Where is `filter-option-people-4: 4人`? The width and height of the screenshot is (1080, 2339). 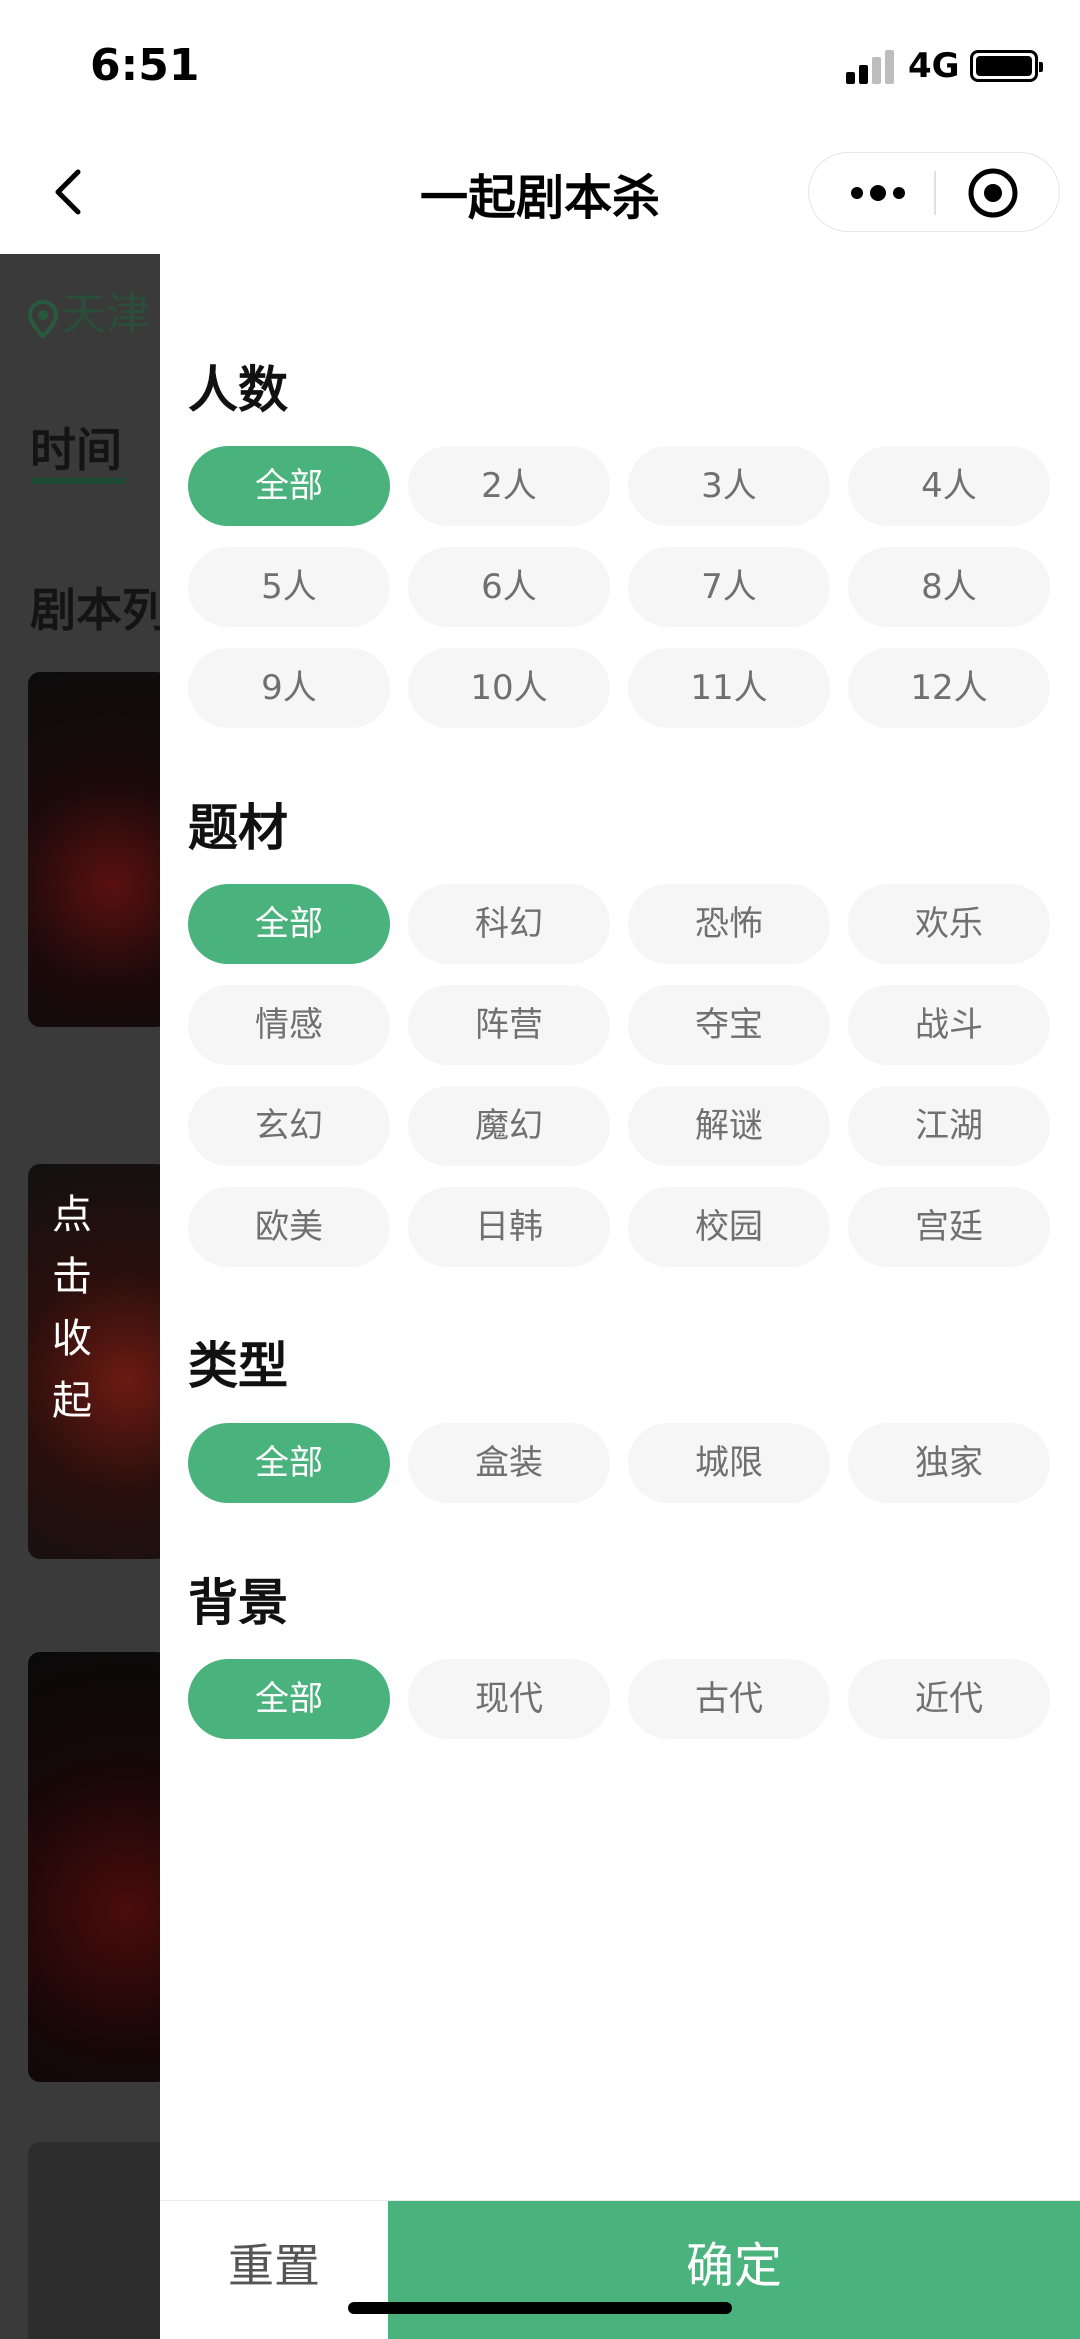 filter-option-people-4: 4人 is located at coordinates (949, 486).